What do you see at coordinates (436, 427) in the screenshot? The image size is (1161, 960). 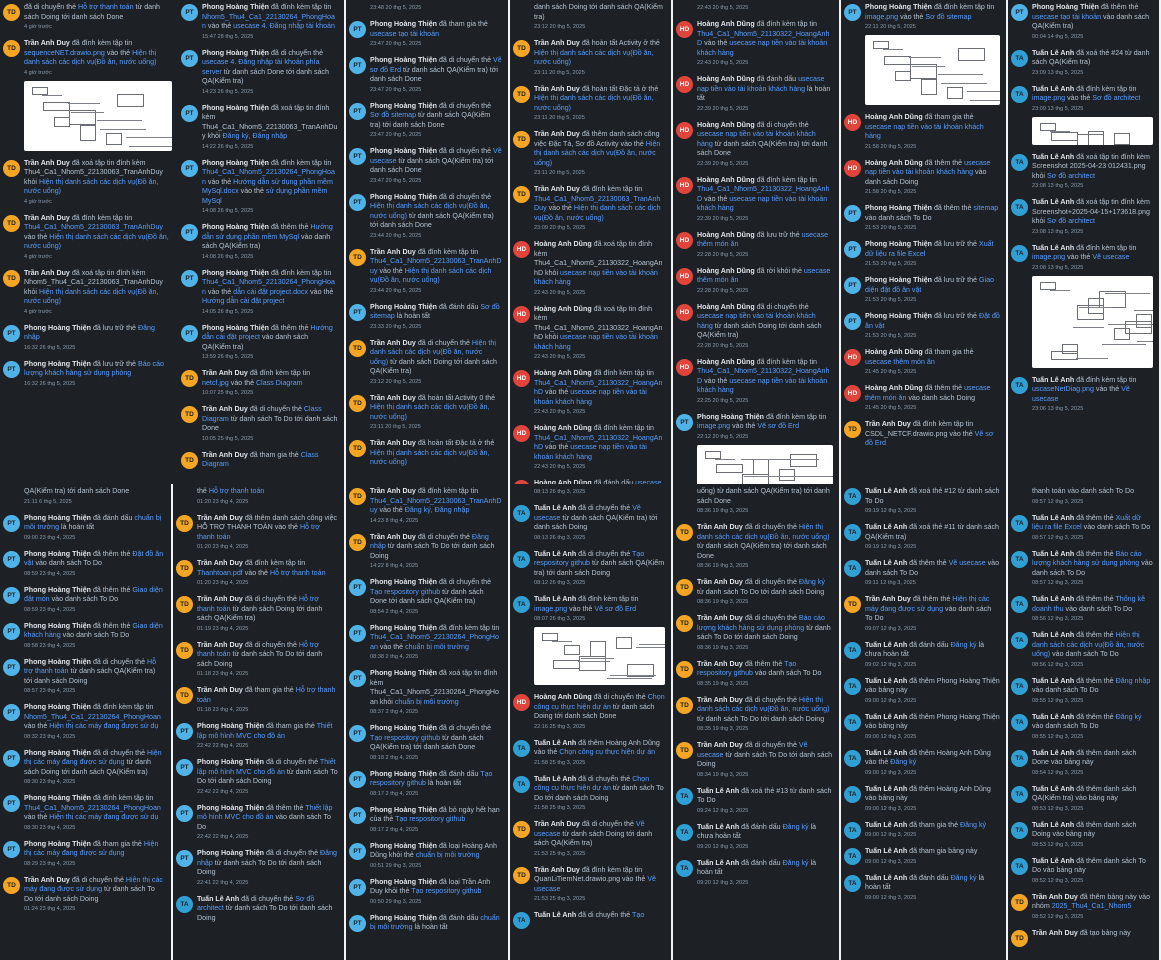 I see `entry-timestamp: 23:11 20 thg 5, 2025` at bounding box center [436, 427].